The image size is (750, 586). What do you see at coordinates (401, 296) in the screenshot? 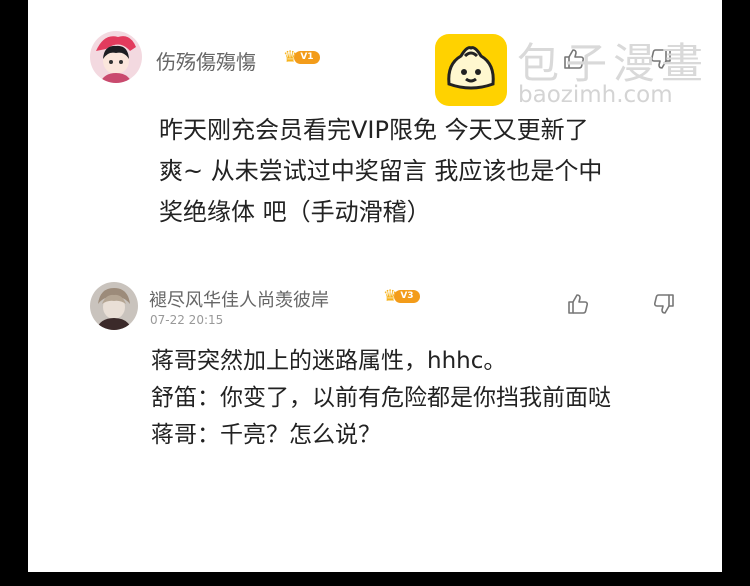
I see `vip-level-badge: ♛ V3` at bounding box center [401, 296].